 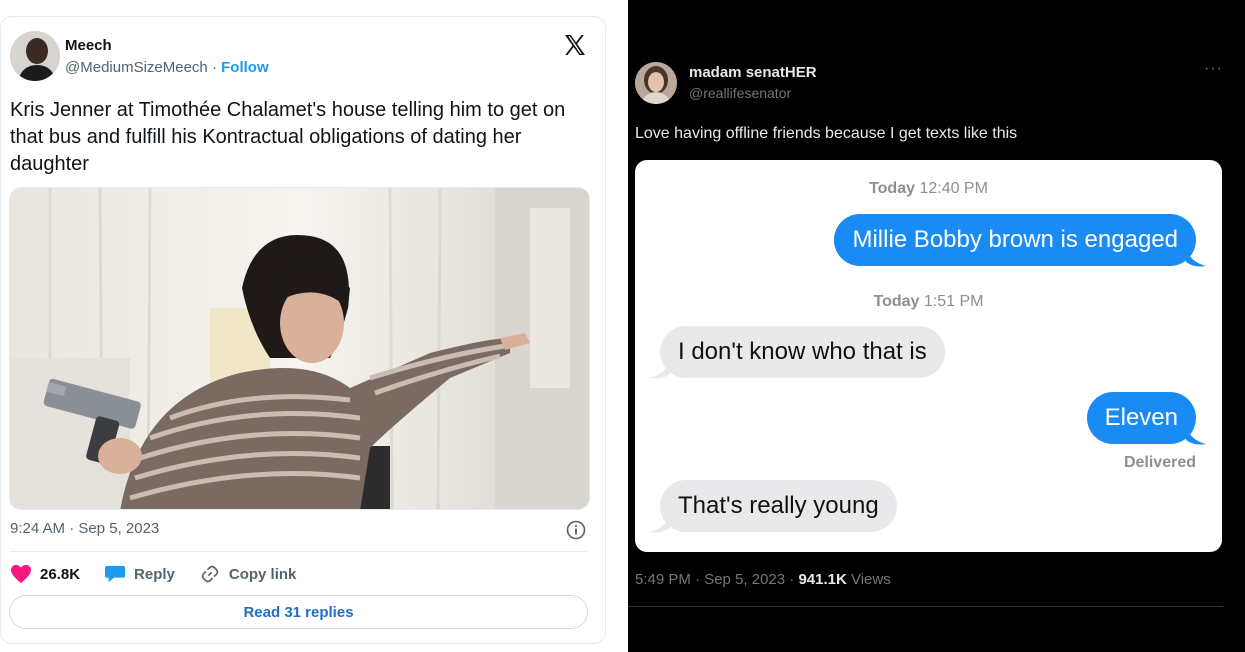 I want to click on message-timestamp: Today 12:40 PM, so click(x=928, y=188).